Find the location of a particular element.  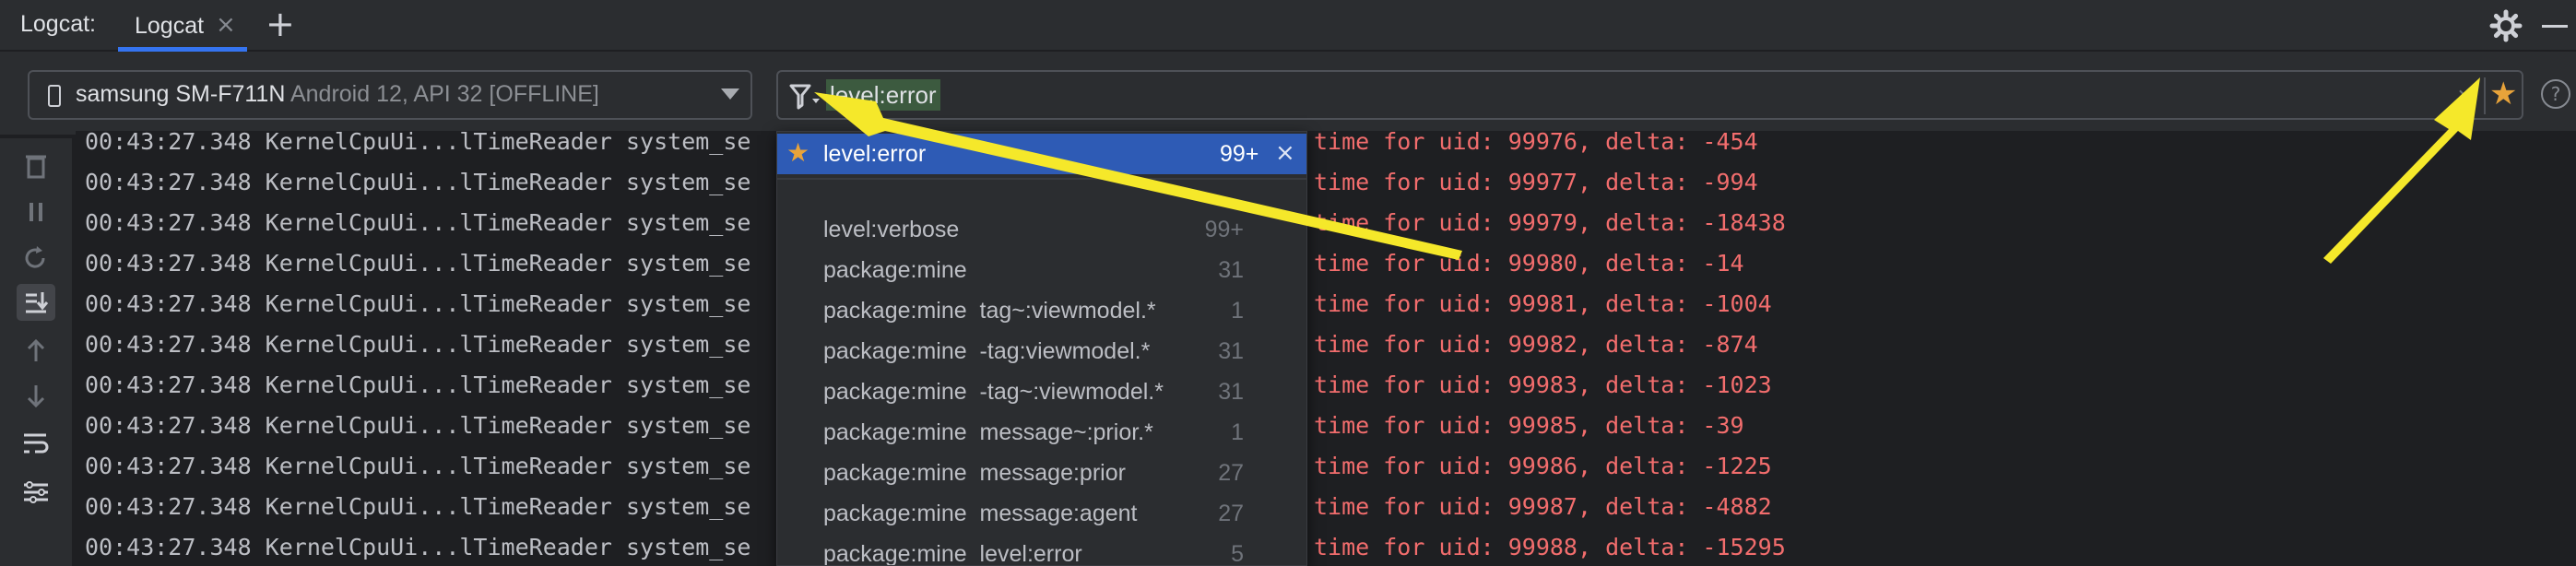

device-name: samsung SM-F711N is located at coordinates (181, 94).